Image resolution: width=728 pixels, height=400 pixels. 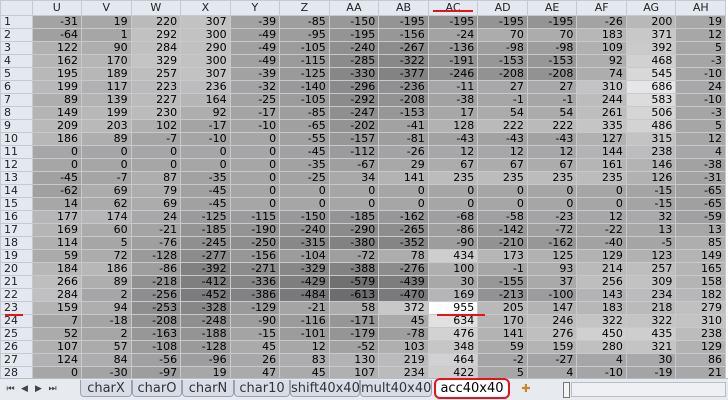 What do you see at coordinates (354, 269) in the screenshot?
I see `cell: -388` at bounding box center [354, 269].